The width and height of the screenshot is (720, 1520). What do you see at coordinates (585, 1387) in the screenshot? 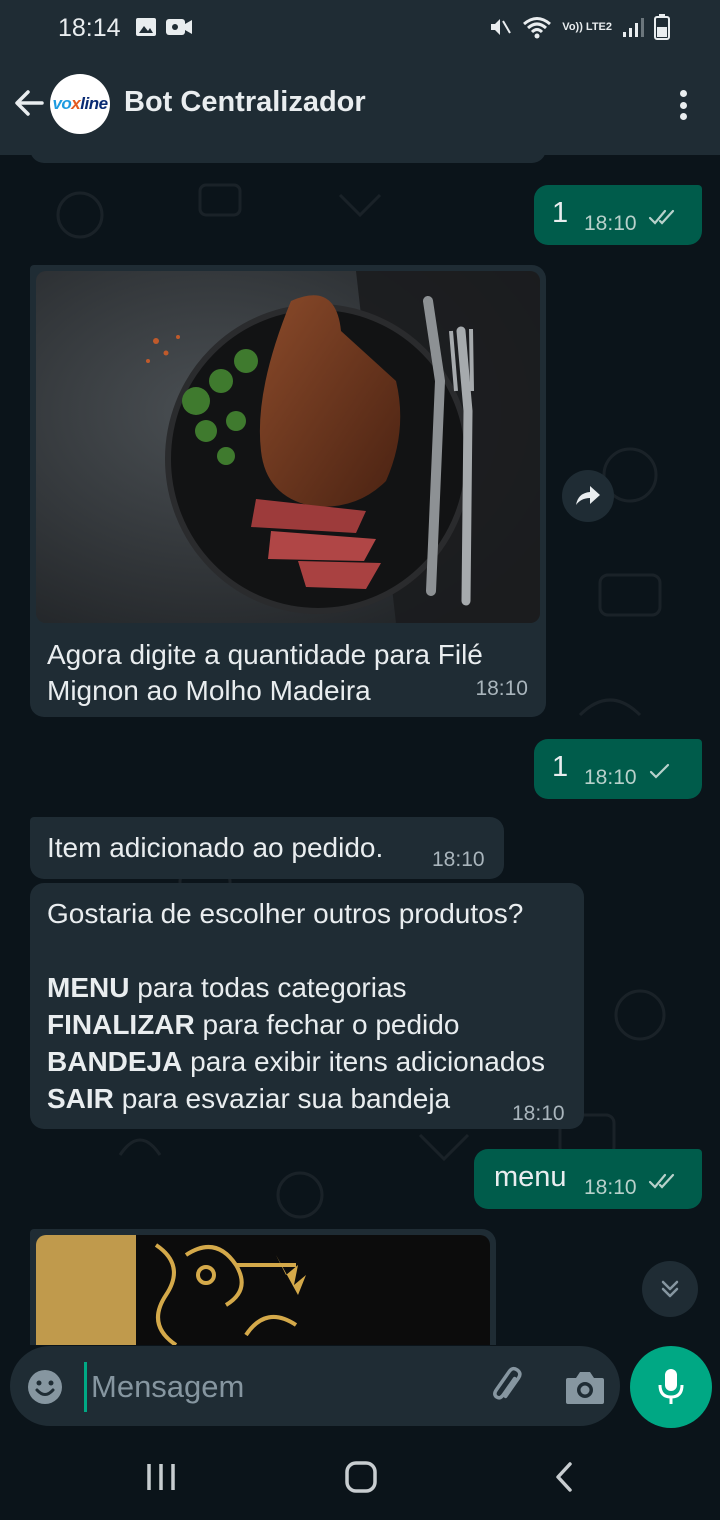
I see `camera-icon` at bounding box center [585, 1387].